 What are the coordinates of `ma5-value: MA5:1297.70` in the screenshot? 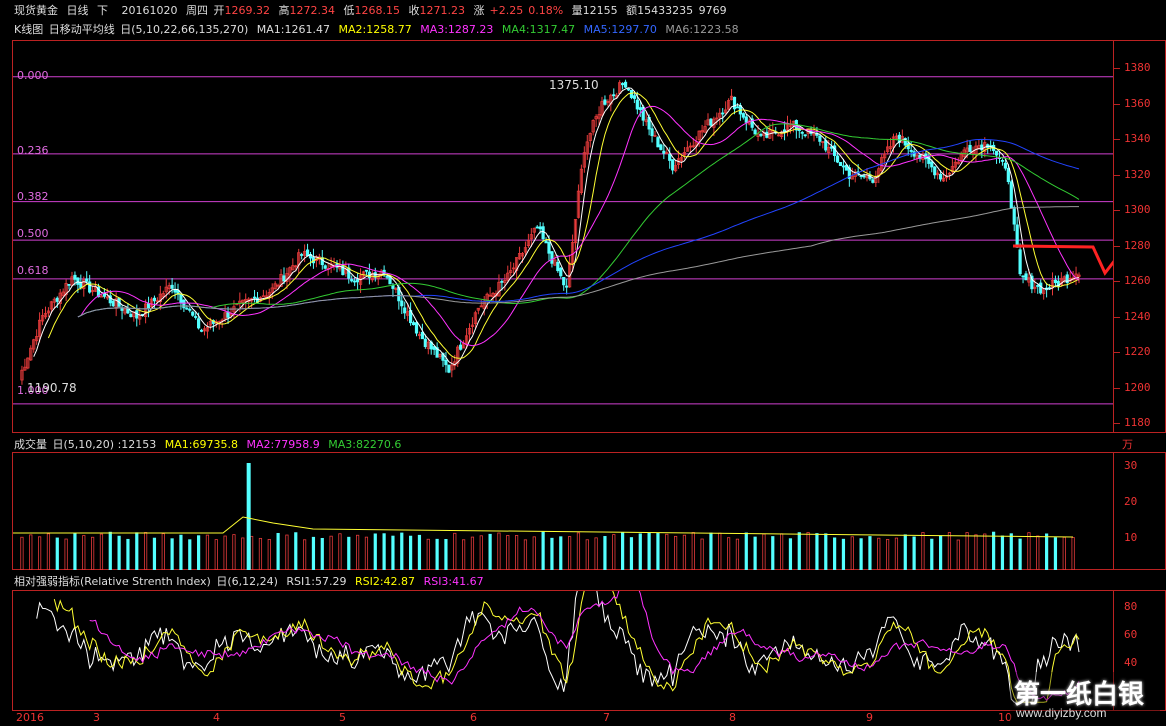 It's located at (620, 29).